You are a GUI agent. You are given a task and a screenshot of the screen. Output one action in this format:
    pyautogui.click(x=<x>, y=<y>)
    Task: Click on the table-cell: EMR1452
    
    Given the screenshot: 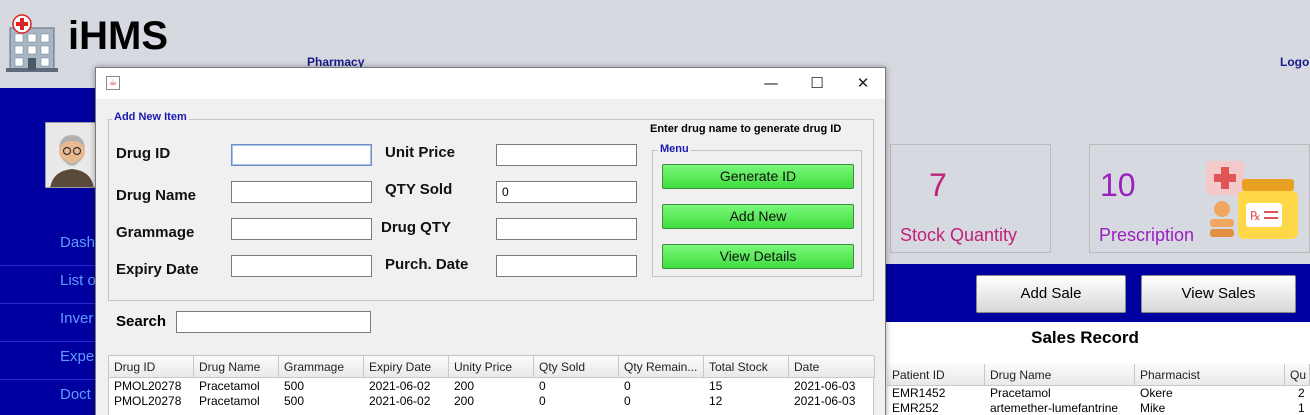 What is the action you would take?
    pyautogui.click(x=919, y=393)
    